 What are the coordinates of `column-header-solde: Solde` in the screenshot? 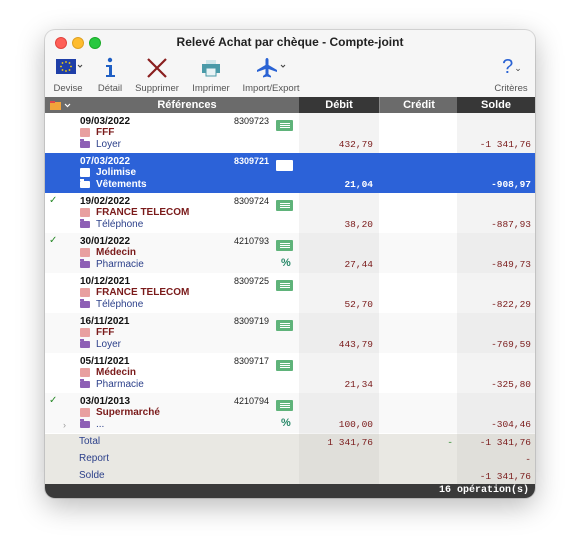 It's located at (496, 105).